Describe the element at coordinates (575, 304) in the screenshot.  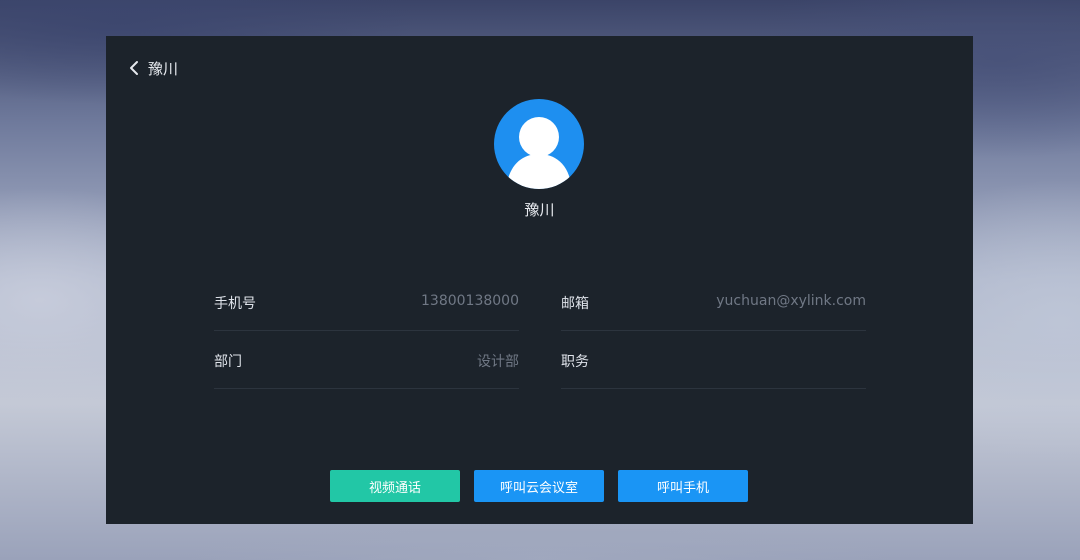
I see `email-label: 邮箱` at that location.